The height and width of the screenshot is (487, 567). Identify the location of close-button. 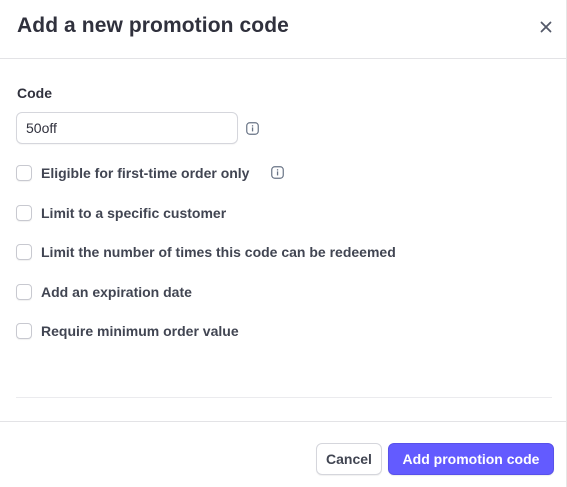
(546, 27).